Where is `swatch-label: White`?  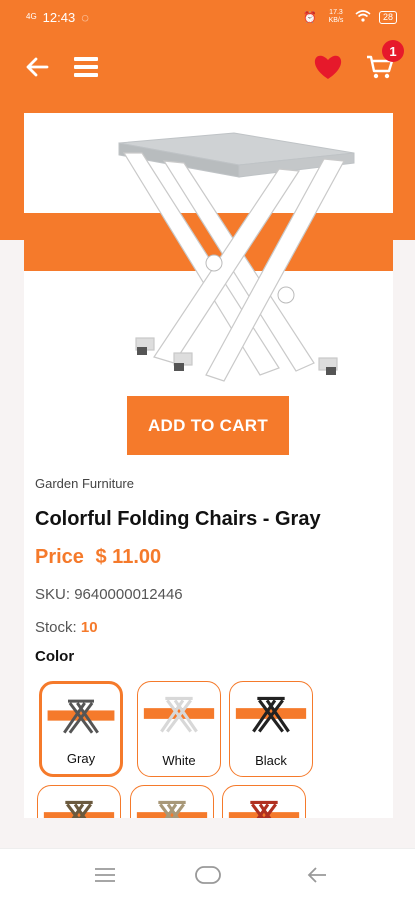 swatch-label: White is located at coordinates (179, 760).